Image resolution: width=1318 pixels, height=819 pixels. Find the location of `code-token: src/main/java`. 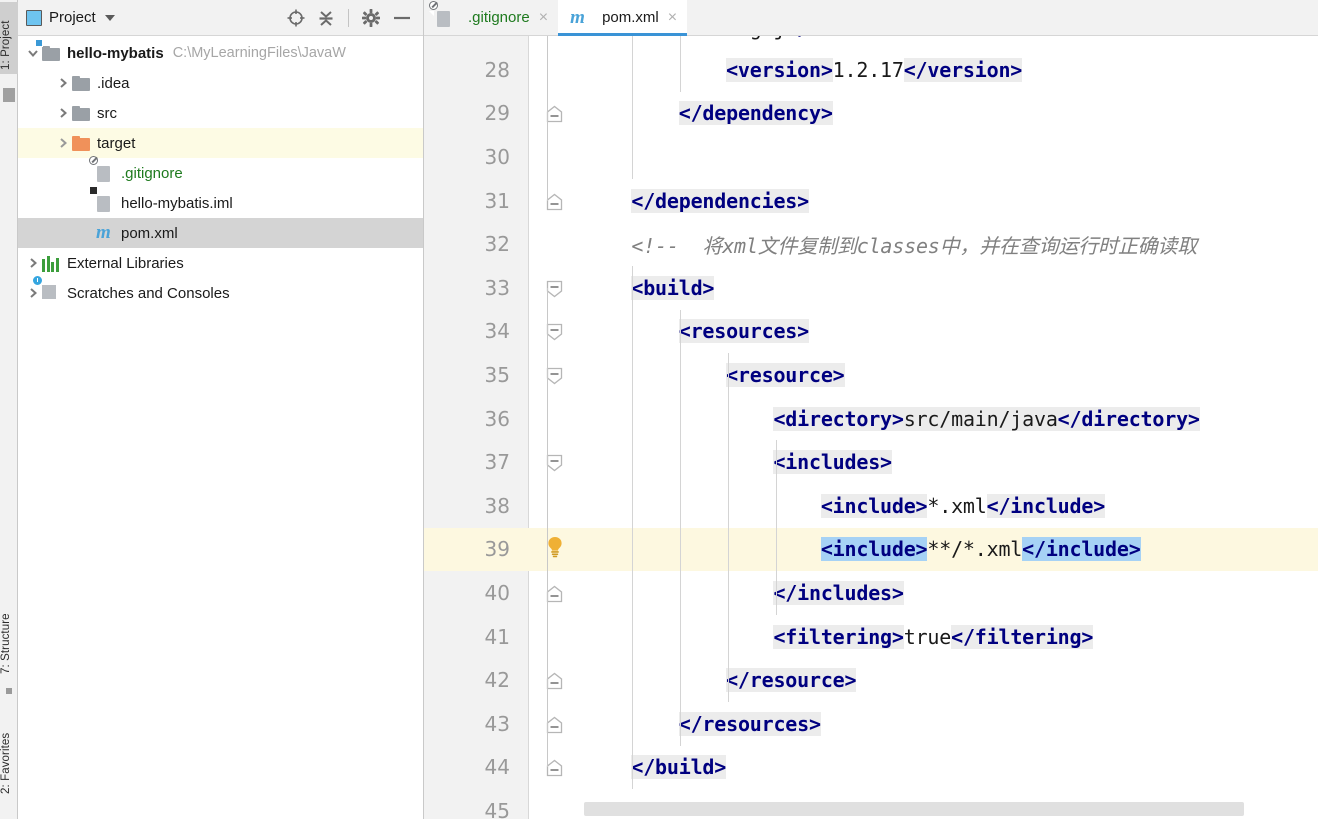

code-token: src/main/java is located at coordinates (980, 418).